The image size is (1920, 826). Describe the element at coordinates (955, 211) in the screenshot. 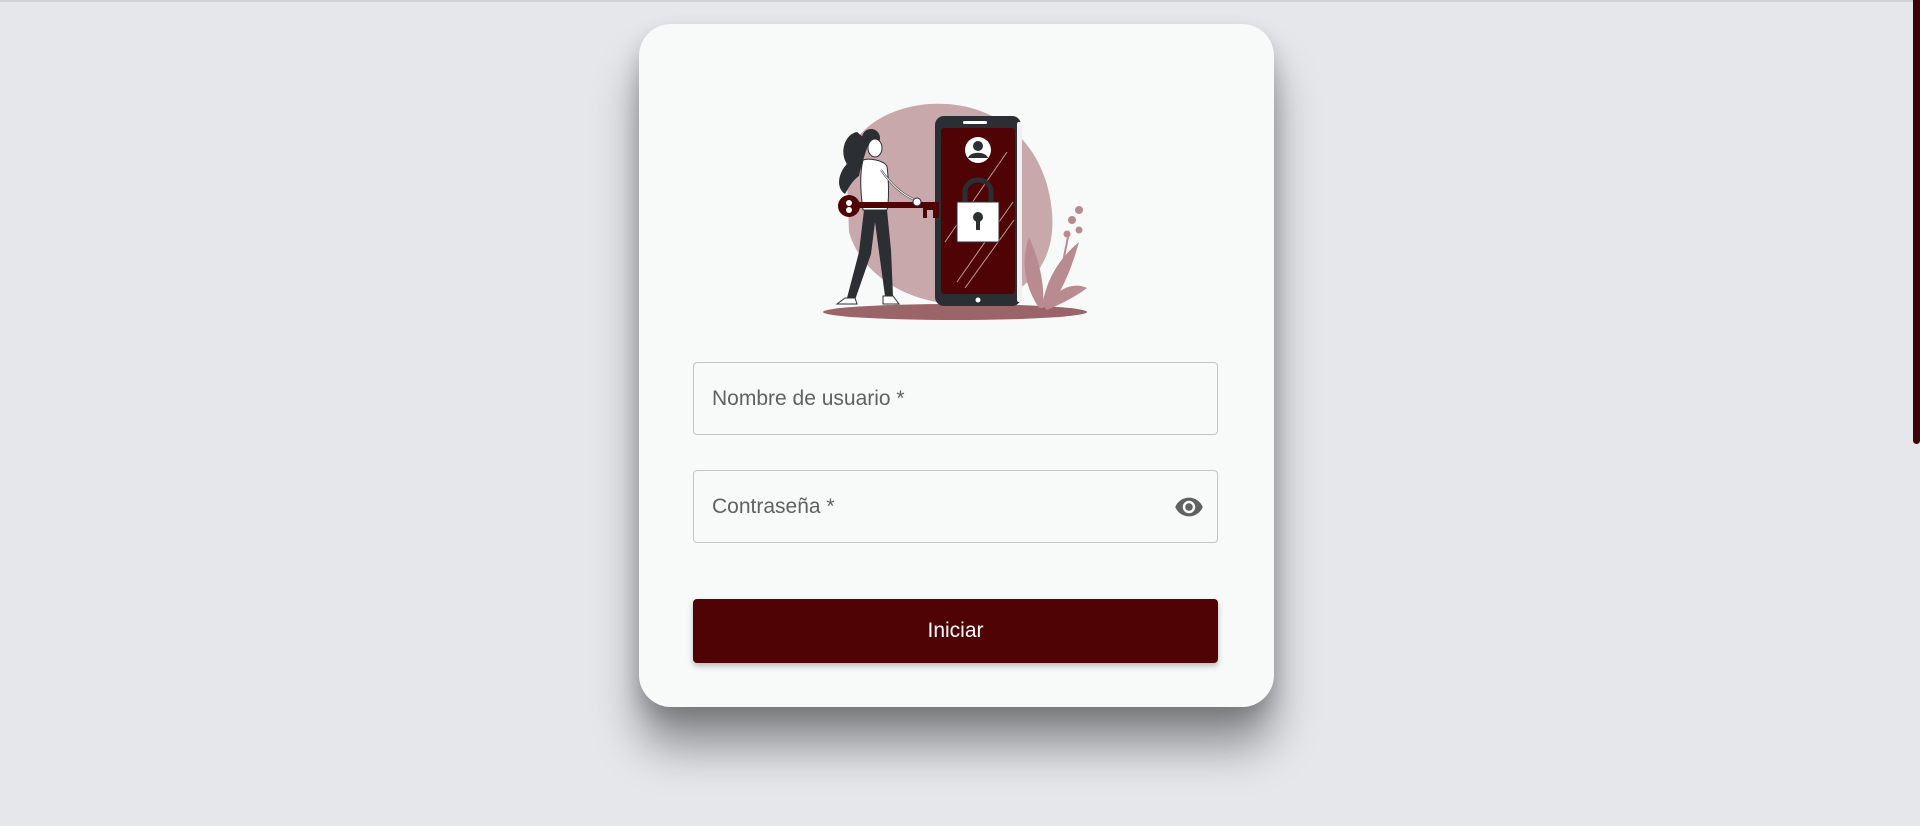

I see `woman-unlocking-phone-illustration` at that location.